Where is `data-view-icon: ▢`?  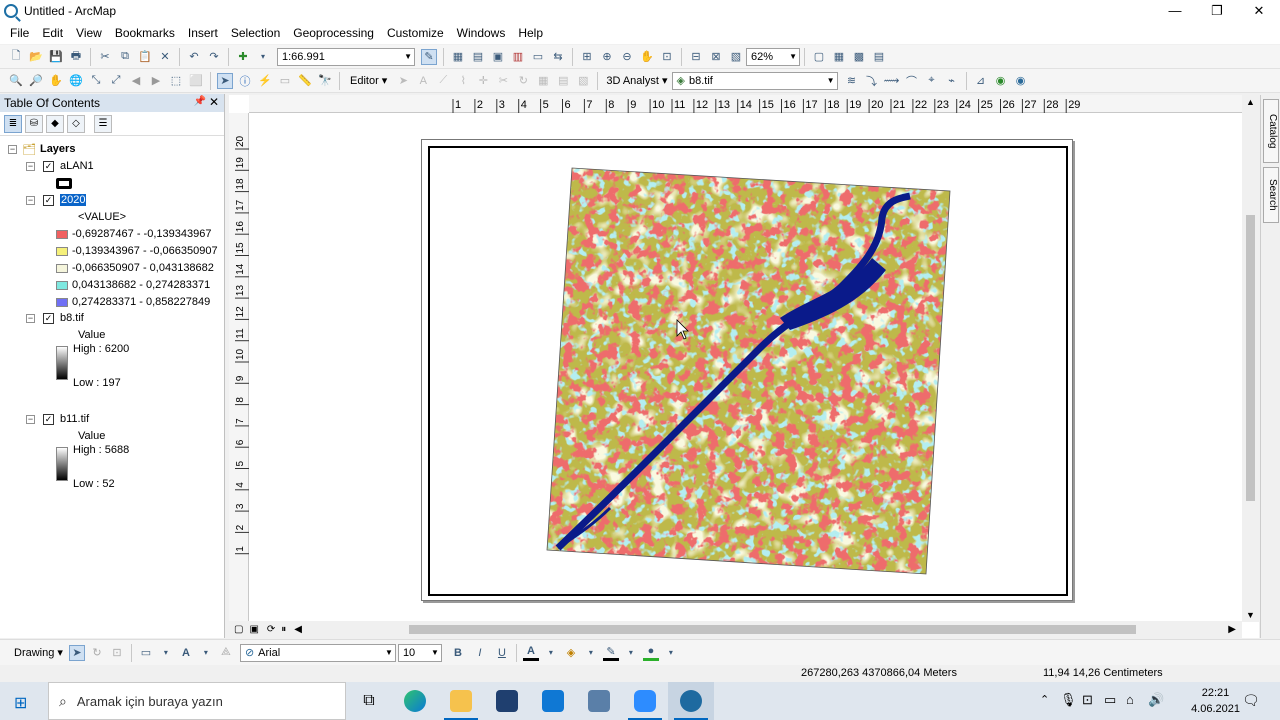
data-view-icon: ▢ is located at coordinates (238, 629).